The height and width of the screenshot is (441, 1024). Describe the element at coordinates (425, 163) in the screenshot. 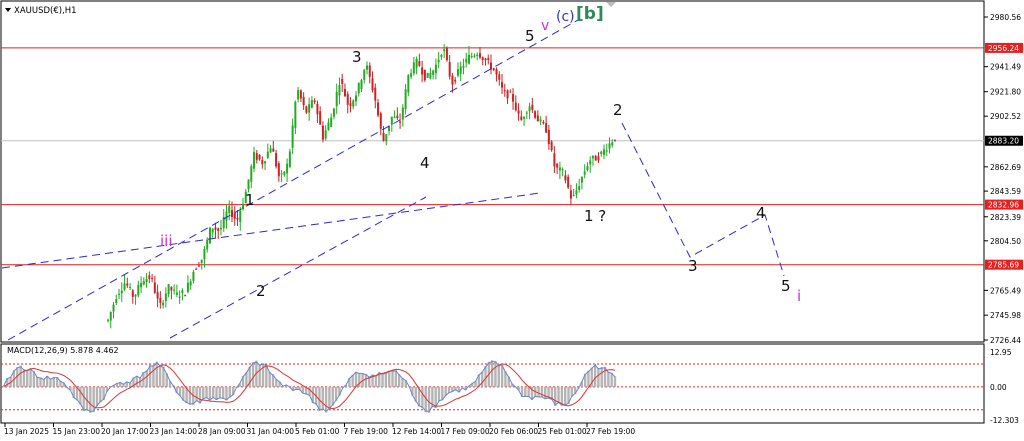

I see `wave-label-4: 4` at that location.